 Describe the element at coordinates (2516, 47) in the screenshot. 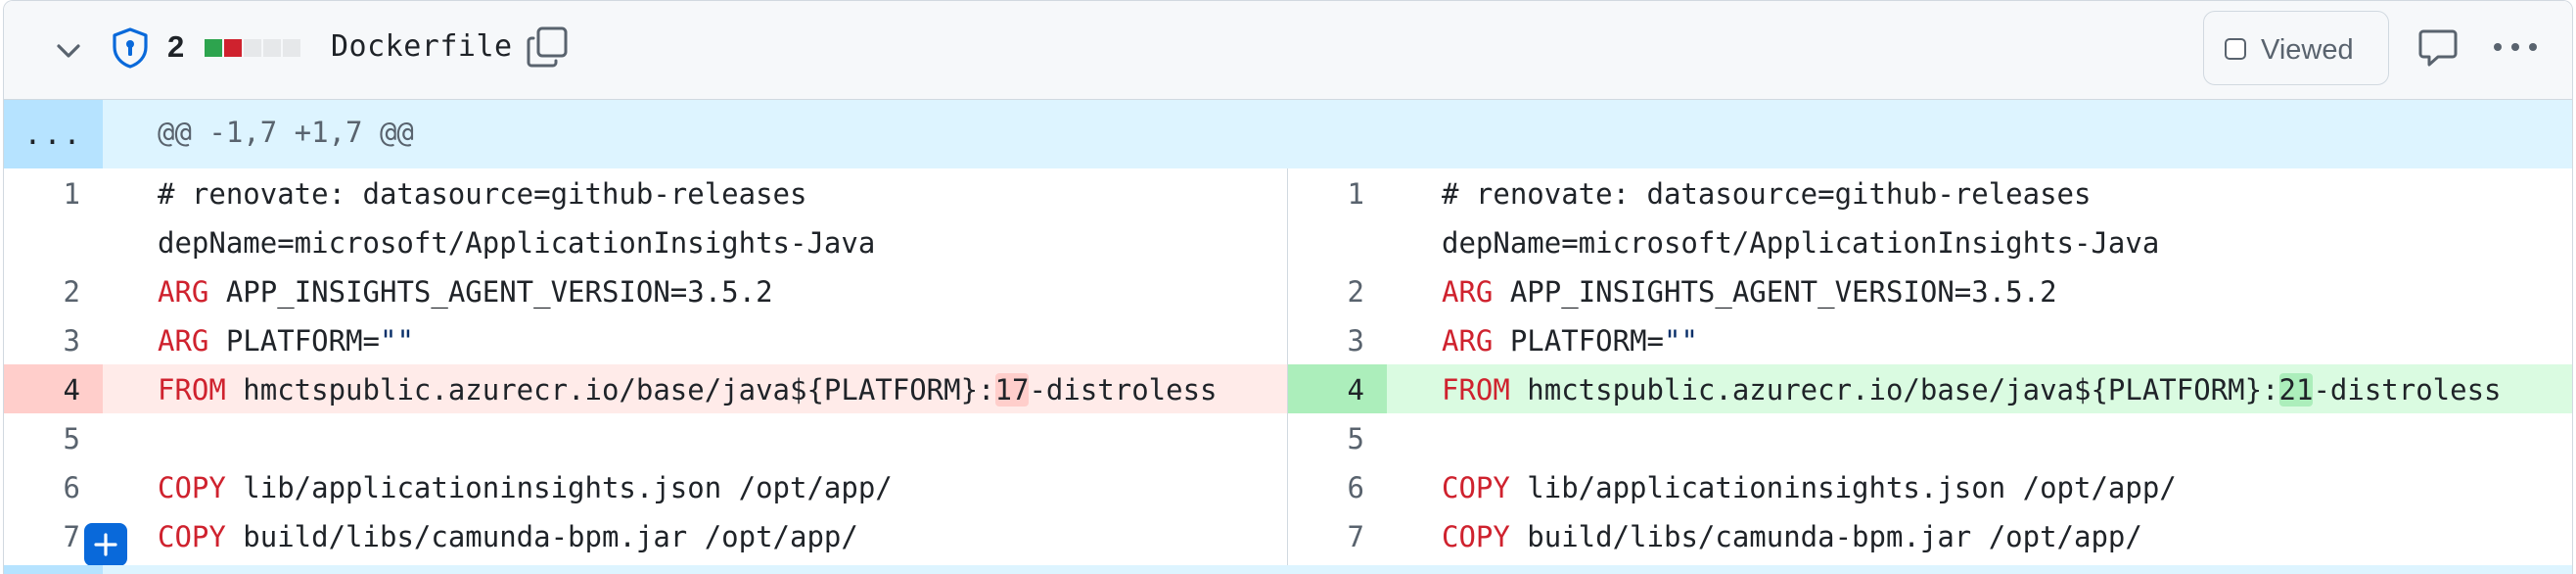

I see `kebab-horizontal-icon` at that location.